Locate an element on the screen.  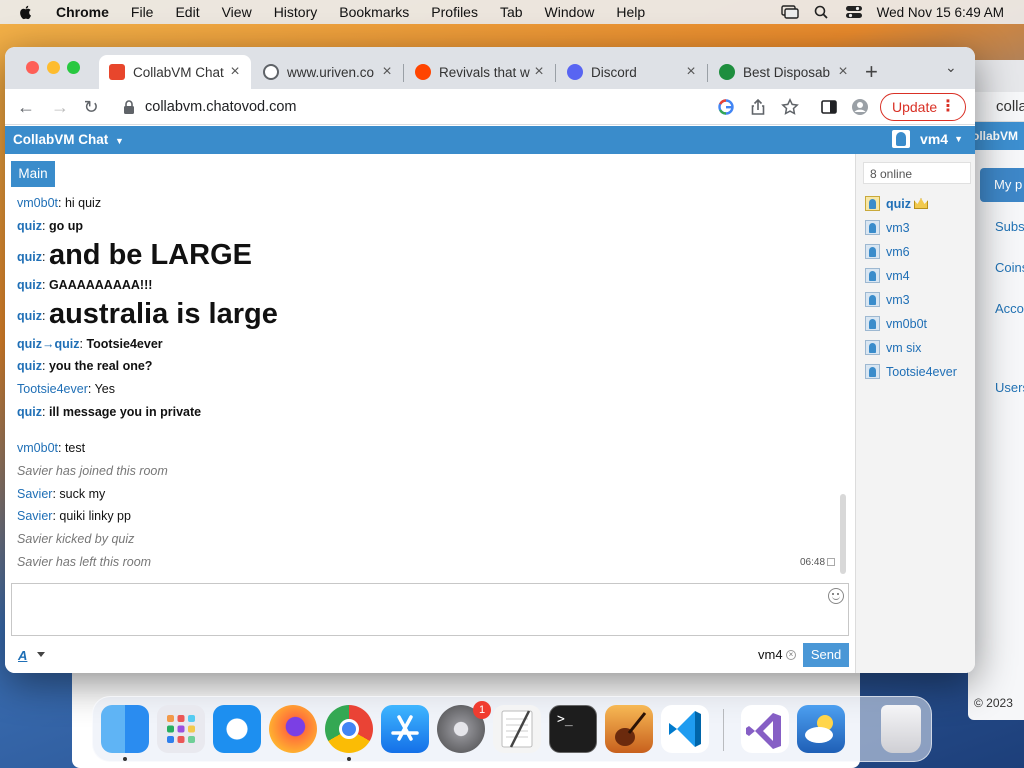
weather-icon is located at coordinates (821, 729).